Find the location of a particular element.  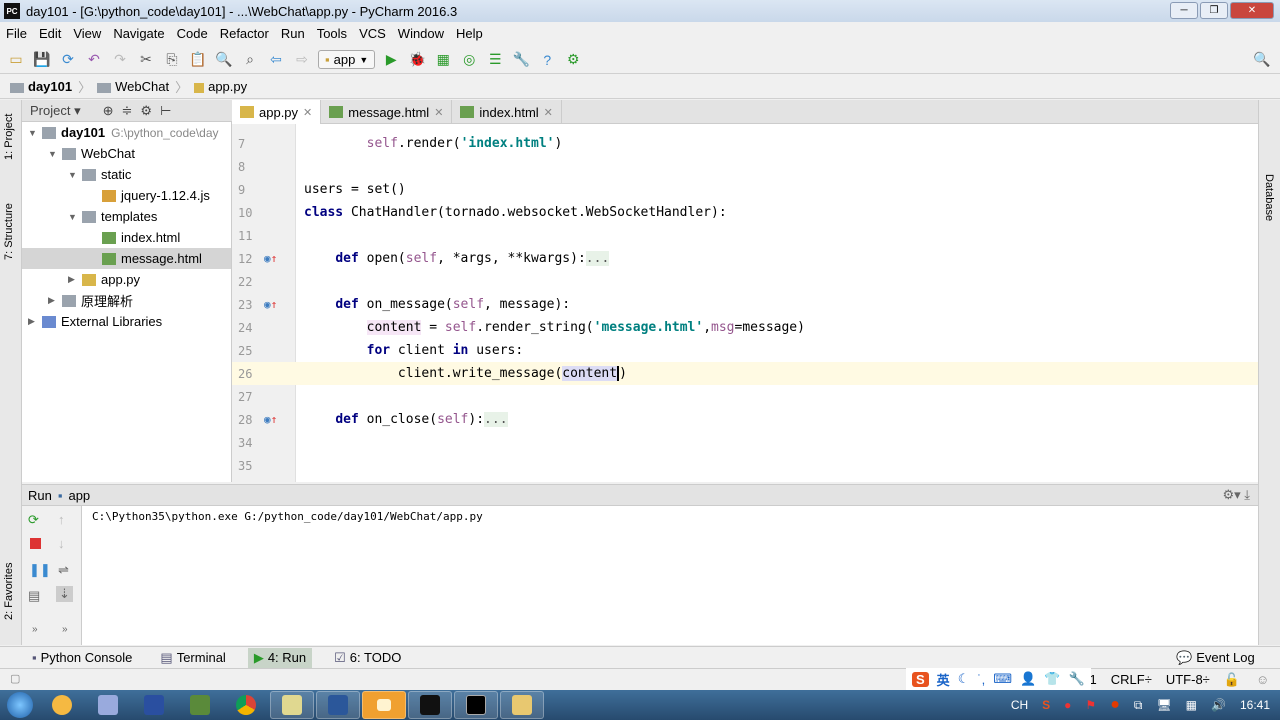

run-config-select: ▪ app ▼ is located at coordinates (347, 59).